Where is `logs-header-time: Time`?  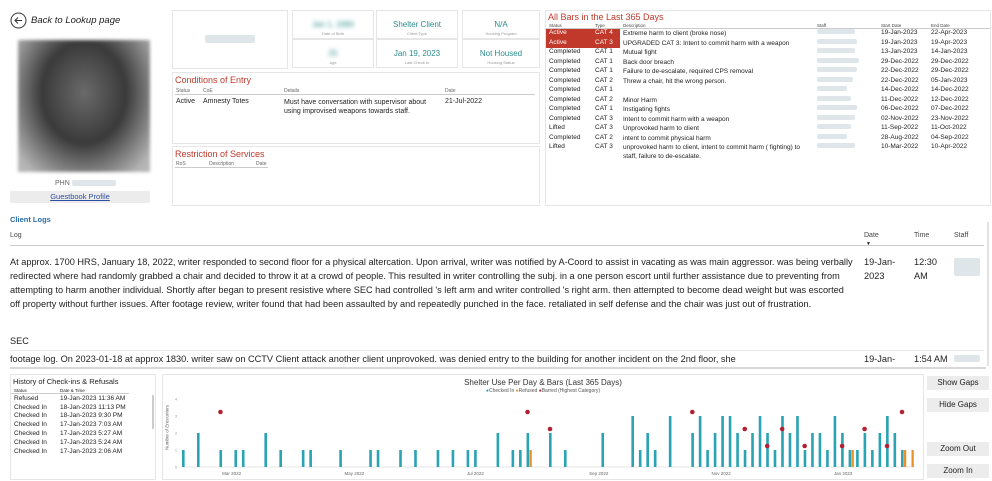 logs-header-time: Time is located at coordinates (921, 235).